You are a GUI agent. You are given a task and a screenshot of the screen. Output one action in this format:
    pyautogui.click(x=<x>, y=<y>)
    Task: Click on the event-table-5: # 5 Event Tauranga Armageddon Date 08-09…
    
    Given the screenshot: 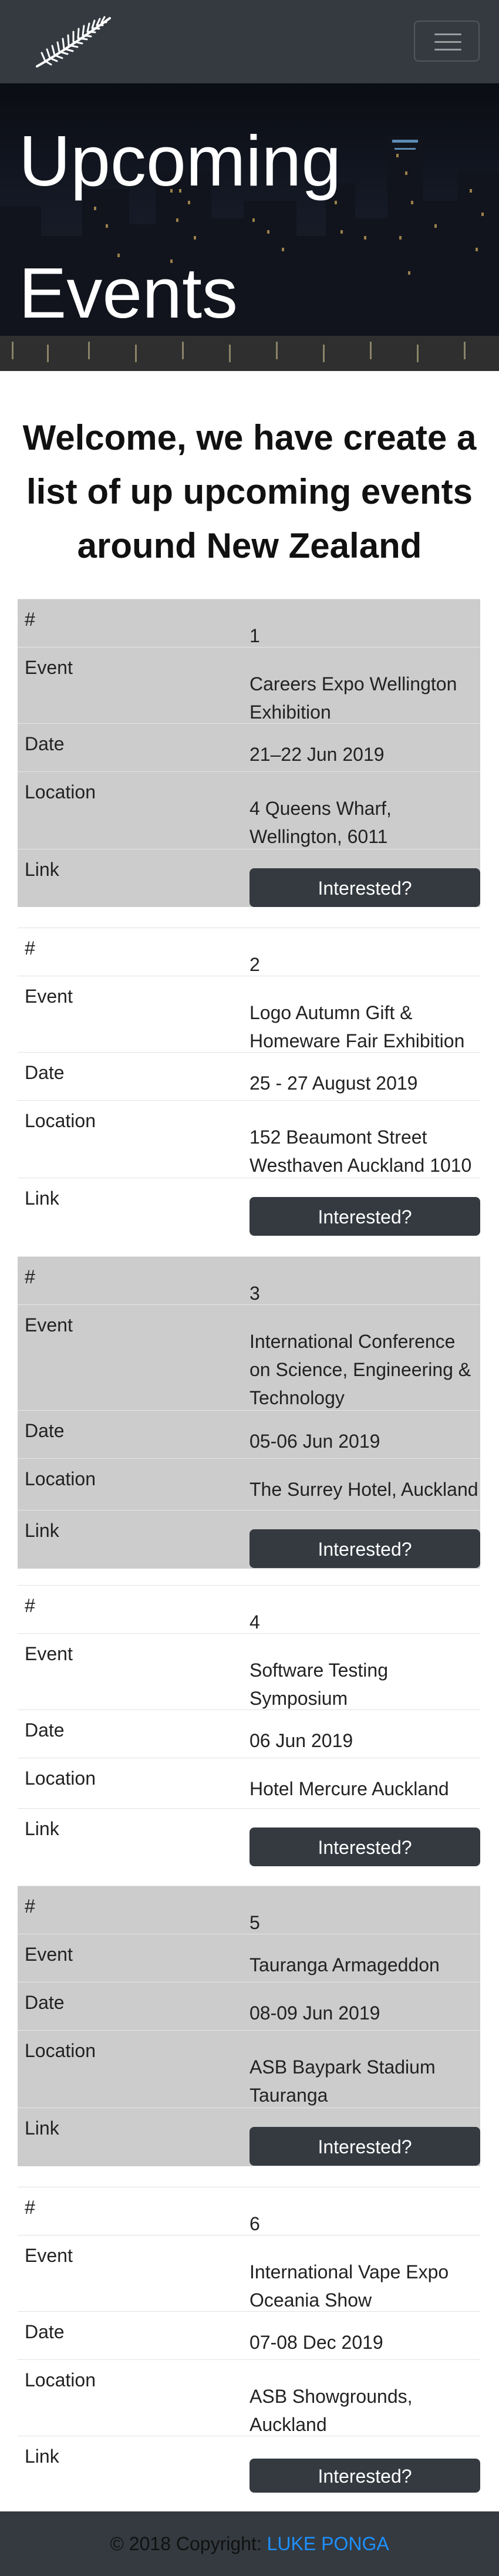 What is the action you would take?
    pyautogui.click(x=249, y=2026)
    